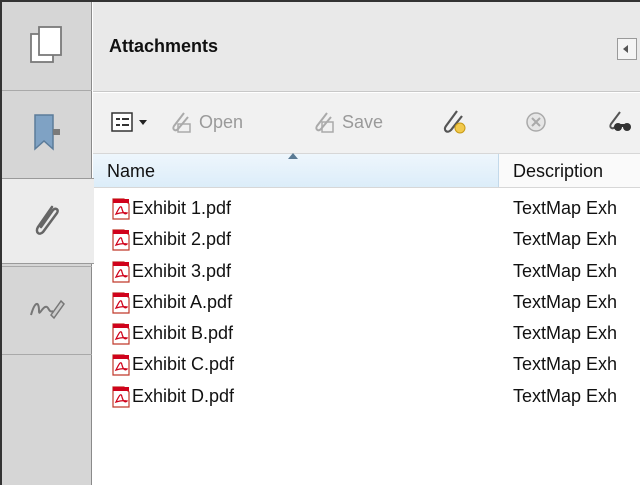 This screenshot has height=485, width=640. I want to click on attachment-name: Exhibit A.pdf, so click(182, 301).